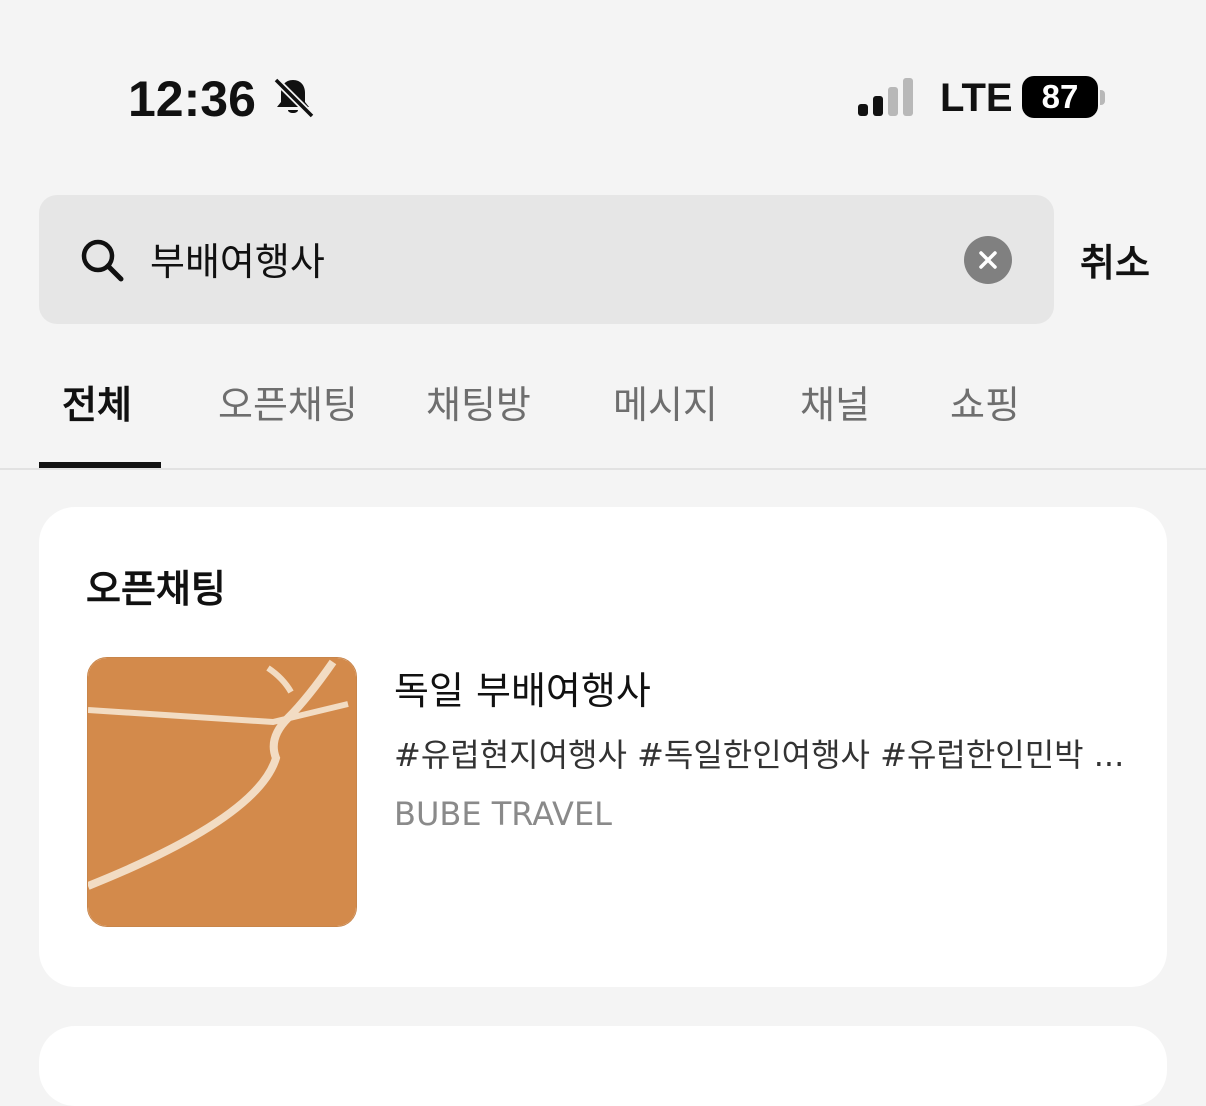 The height and width of the screenshot is (1106, 1206). I want to click on tab-chat-rooms: 채팅방, so click(478, 401).